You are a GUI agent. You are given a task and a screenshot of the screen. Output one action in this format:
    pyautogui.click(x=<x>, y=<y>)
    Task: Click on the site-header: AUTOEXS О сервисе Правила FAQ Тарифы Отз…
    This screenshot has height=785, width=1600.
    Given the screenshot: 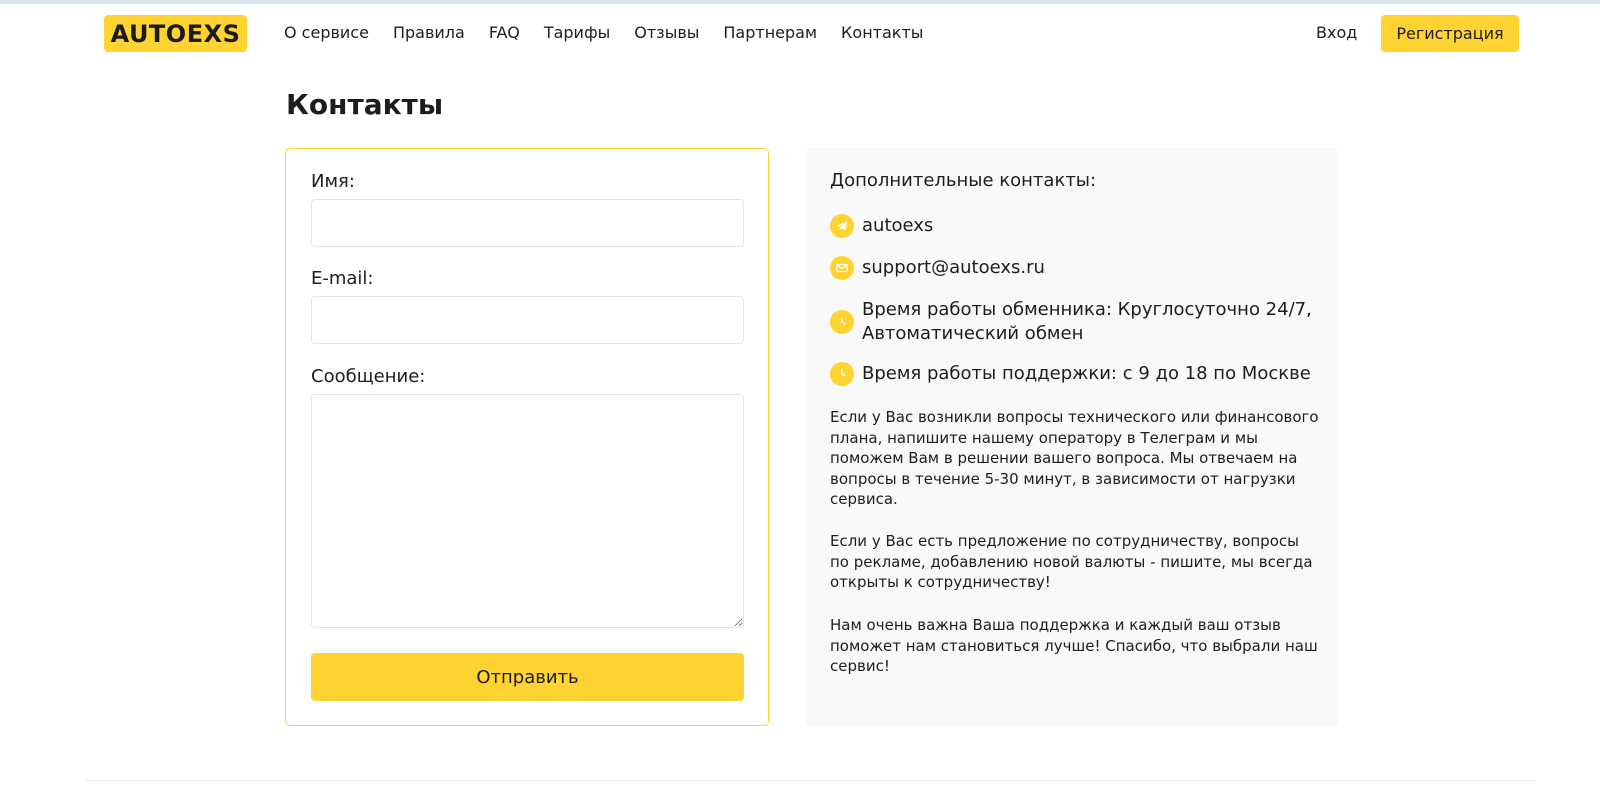 What is the action you would take?
    pyautogui.click(x=800, y=34)
    